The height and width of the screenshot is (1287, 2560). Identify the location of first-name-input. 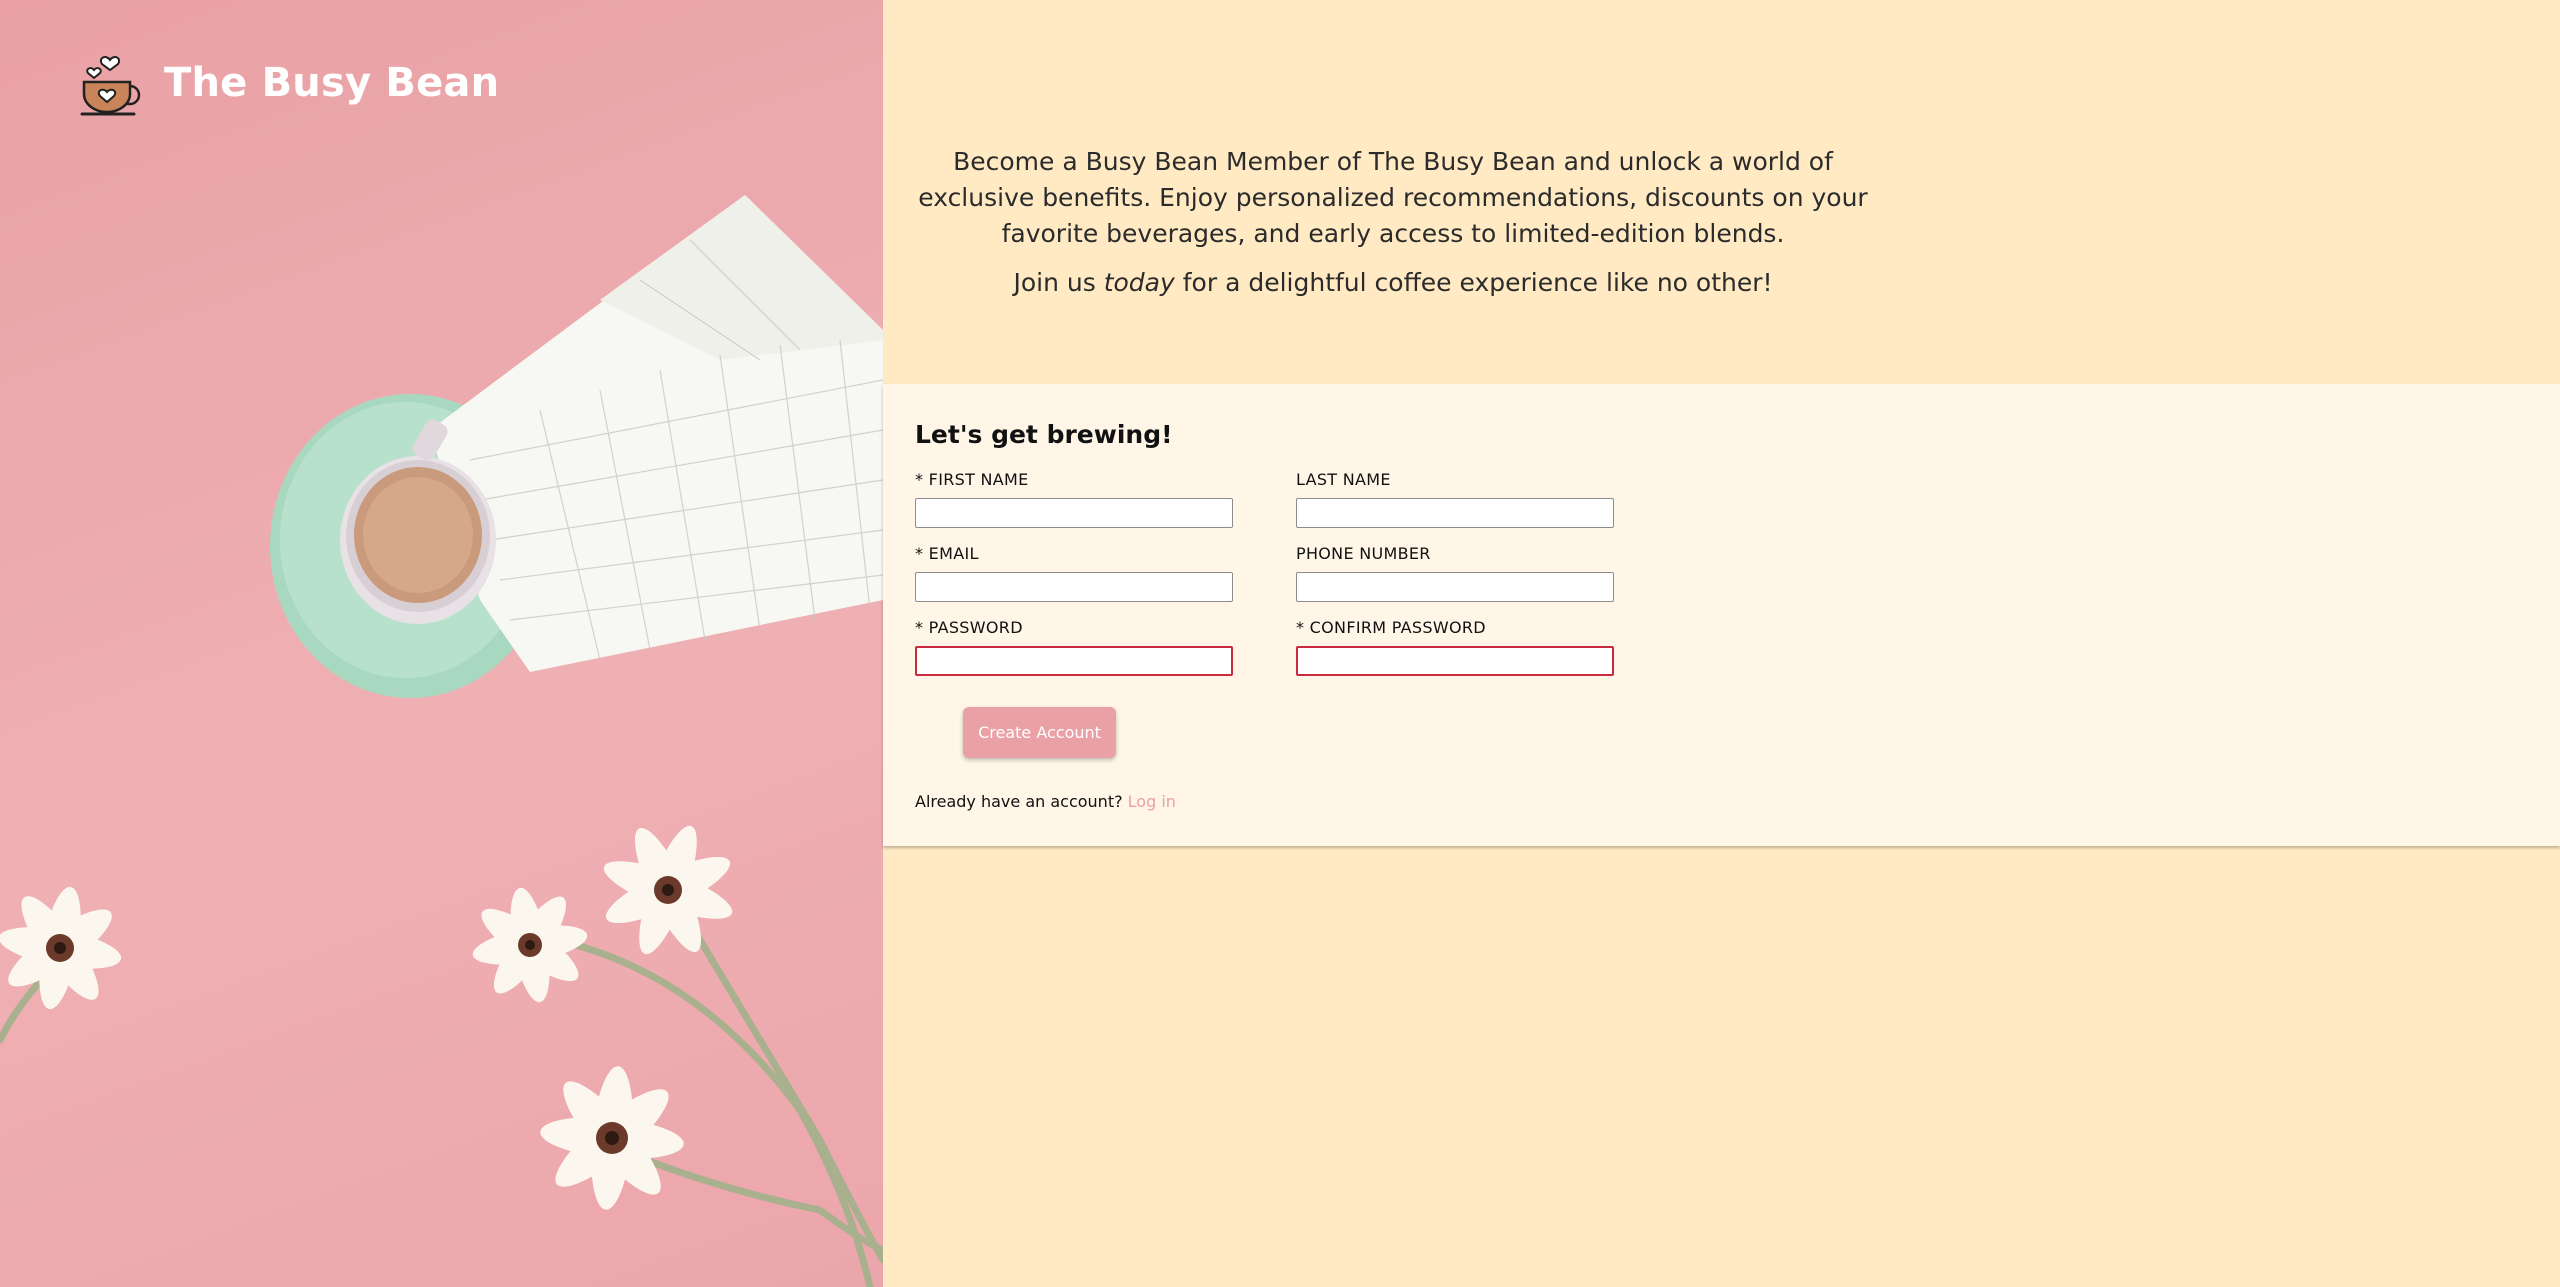
(1074, 513).